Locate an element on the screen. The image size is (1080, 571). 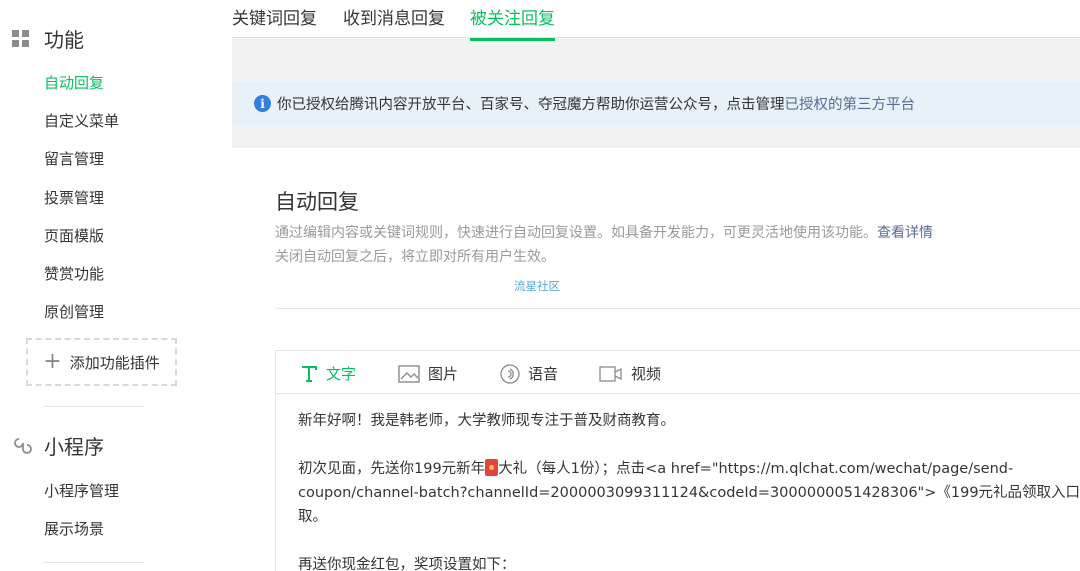
red-envelope-icon is located at coordinates (492, 467).